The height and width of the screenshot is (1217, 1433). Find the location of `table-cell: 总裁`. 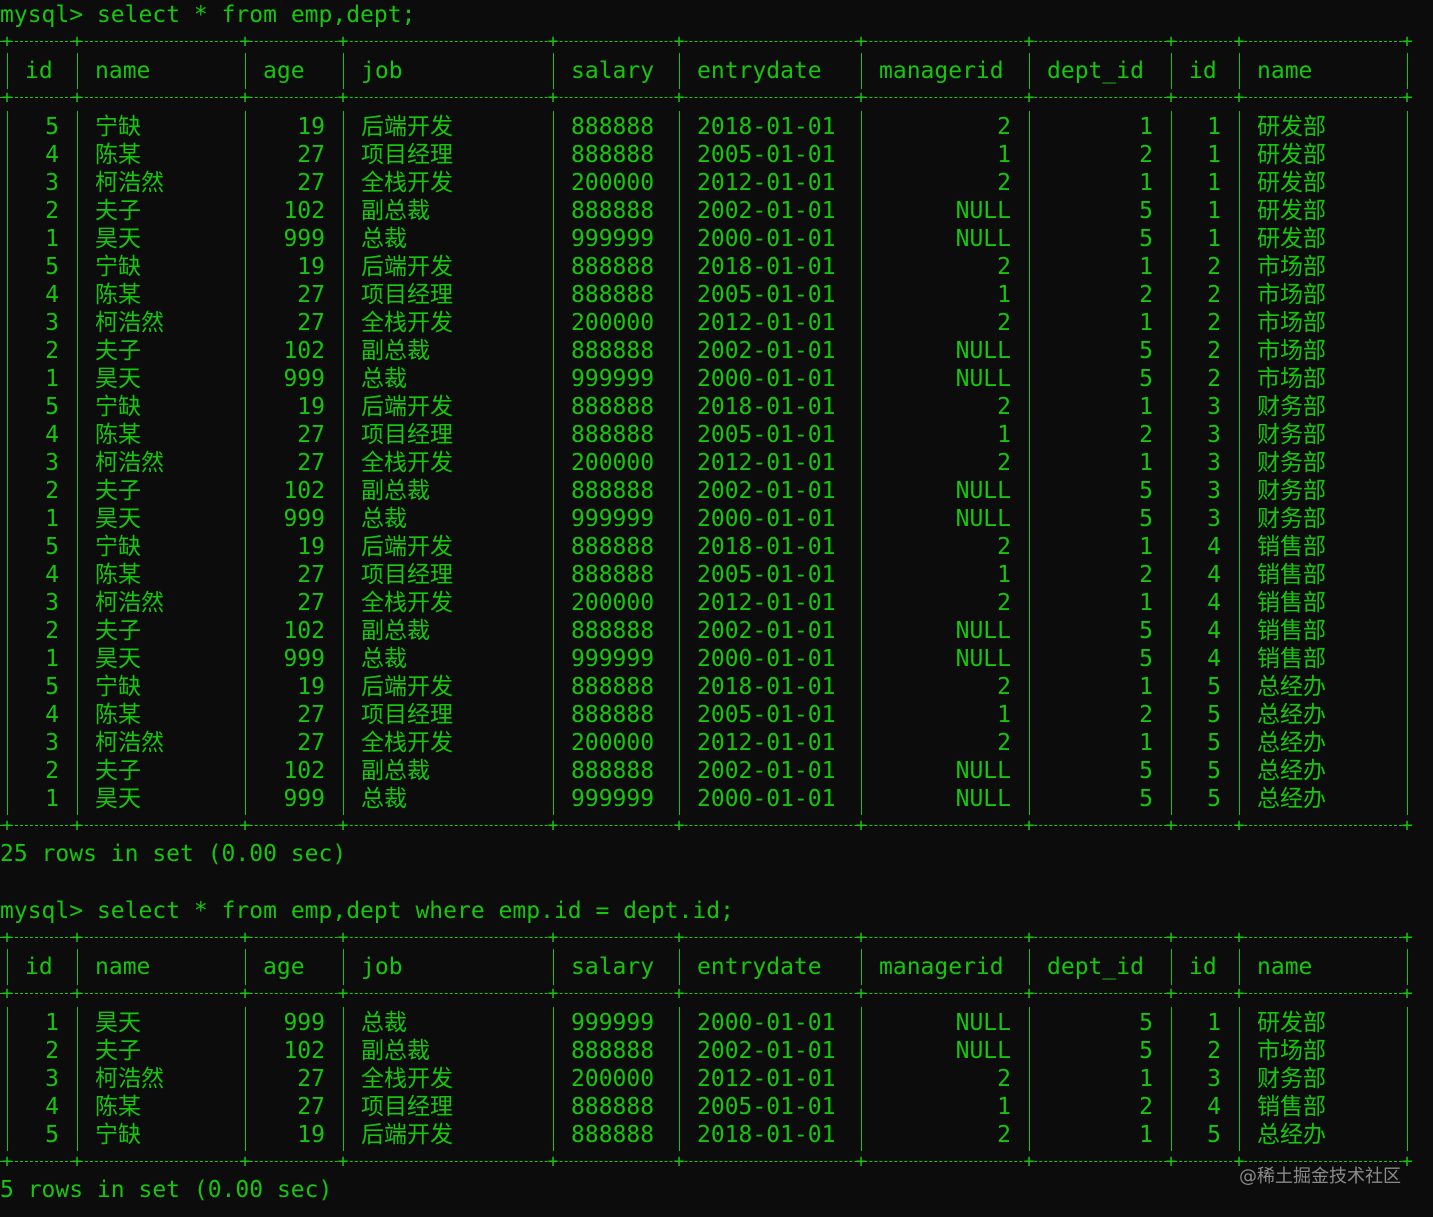

table-cell: 总裁 is located at coordinates (384, 519).